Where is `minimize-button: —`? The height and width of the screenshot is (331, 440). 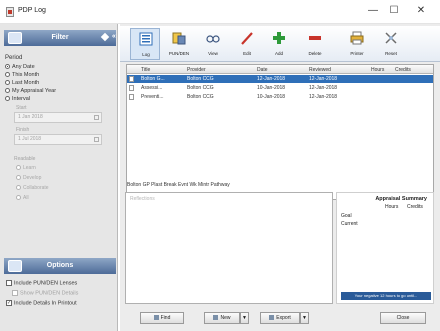 minimize-button: — is located at coordinates (373, 11).